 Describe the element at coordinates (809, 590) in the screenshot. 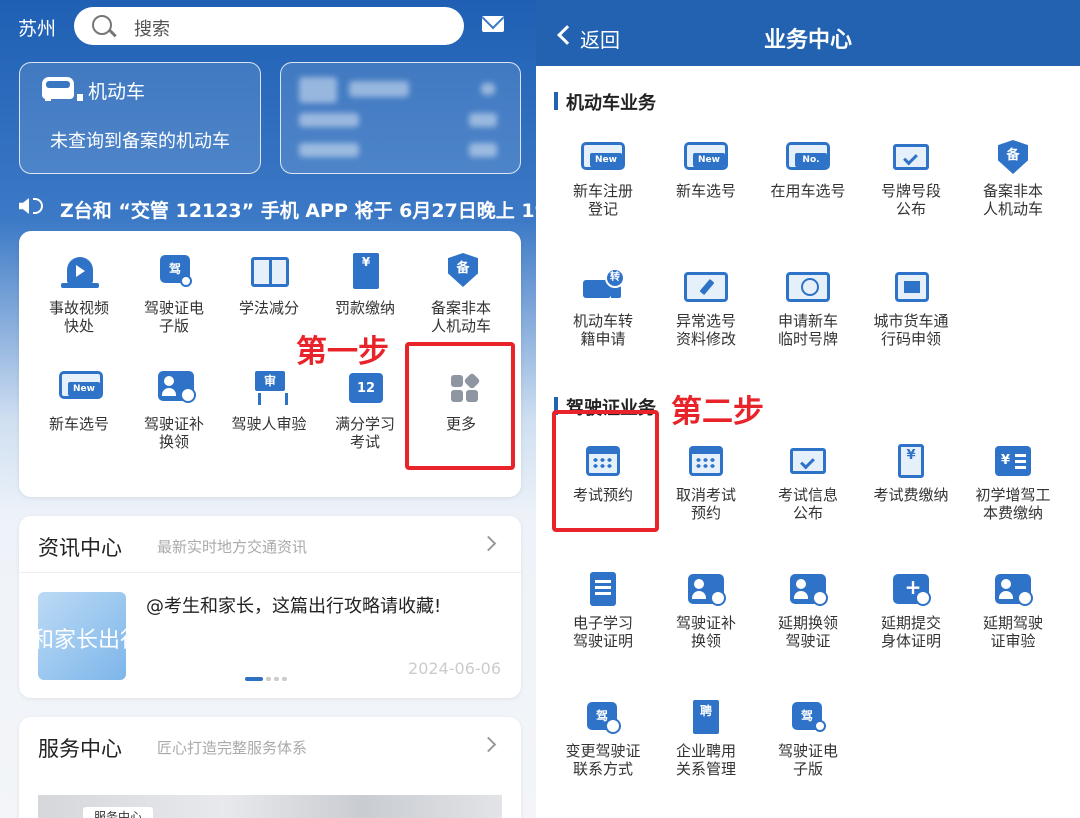

I see `person-clock-icon` at that location.